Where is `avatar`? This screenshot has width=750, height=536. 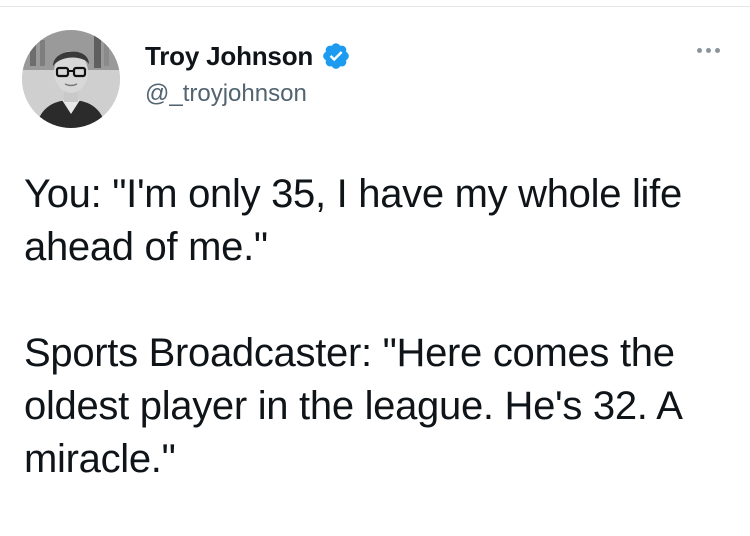 avatar is located at coordinates (71, 79).